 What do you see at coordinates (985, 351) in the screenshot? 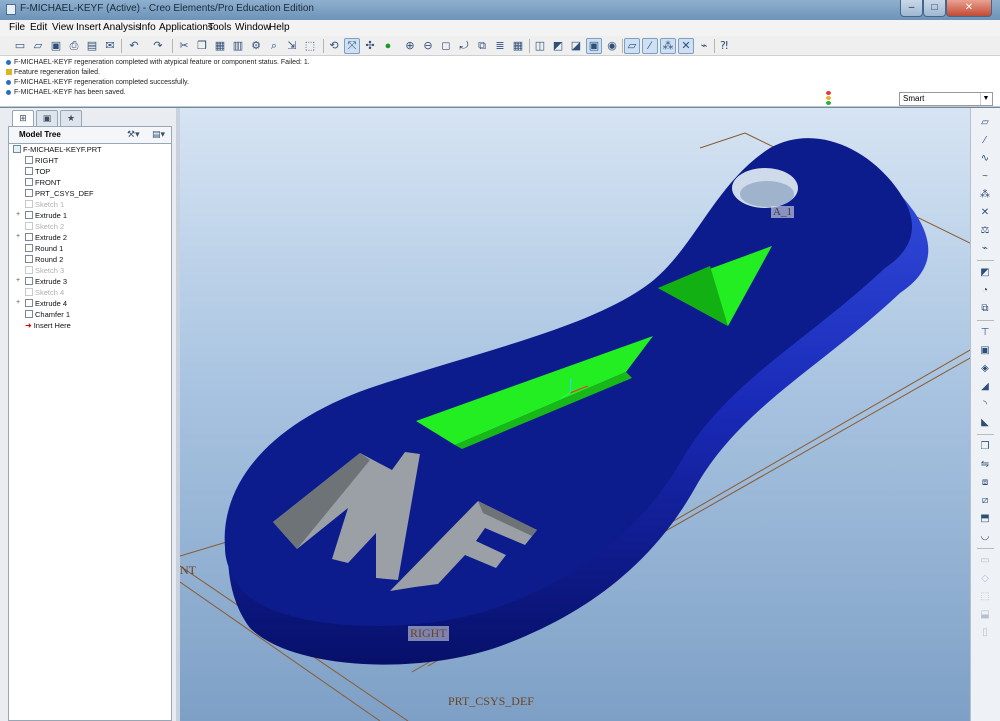
I see `shell-tool-icon: ▣` at bounding box center [985, 351].